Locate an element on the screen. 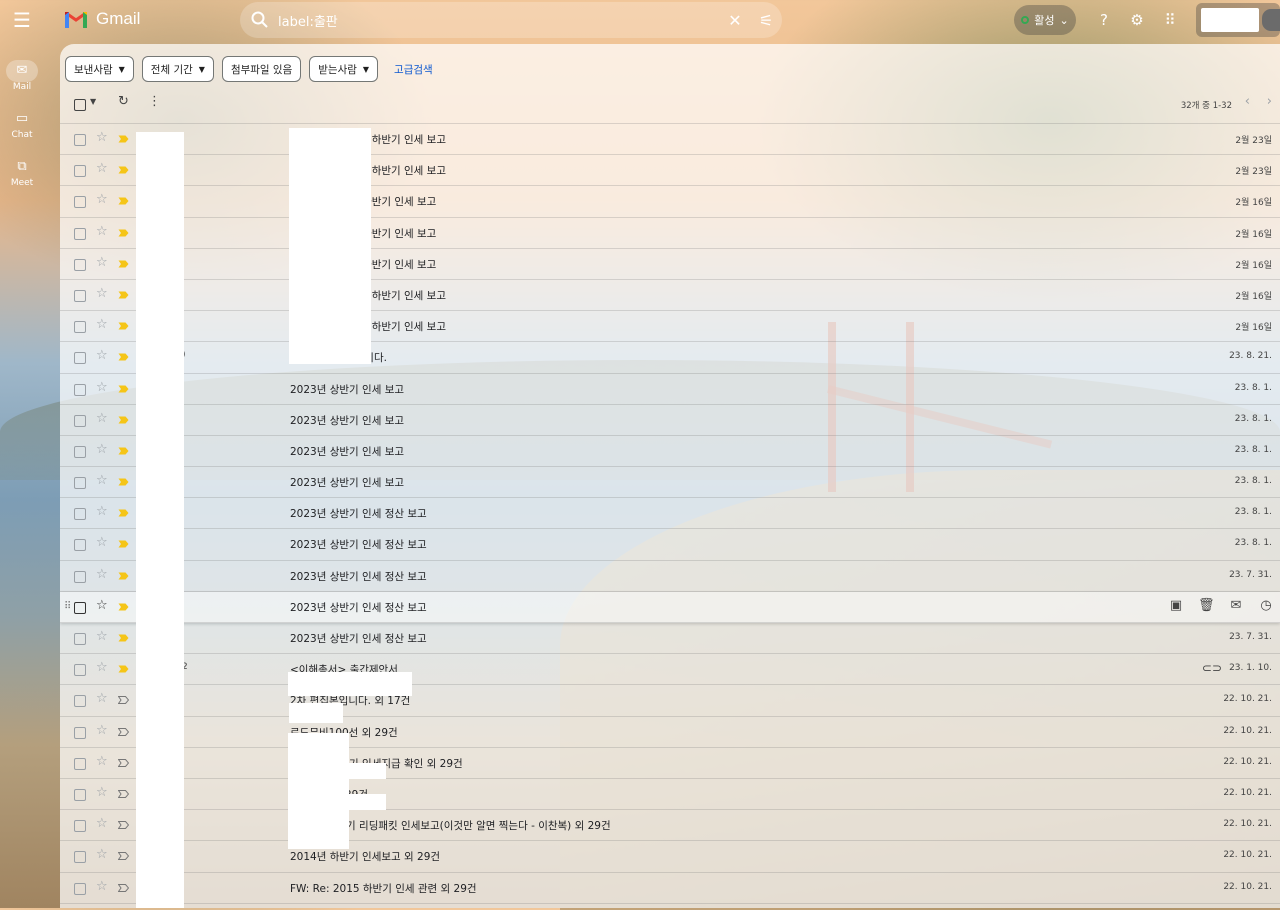 Image resolution: width=1280 pixels, height=910 pixels. rail-item-mail: ✉ Mail is located at coordinates (22, 76).